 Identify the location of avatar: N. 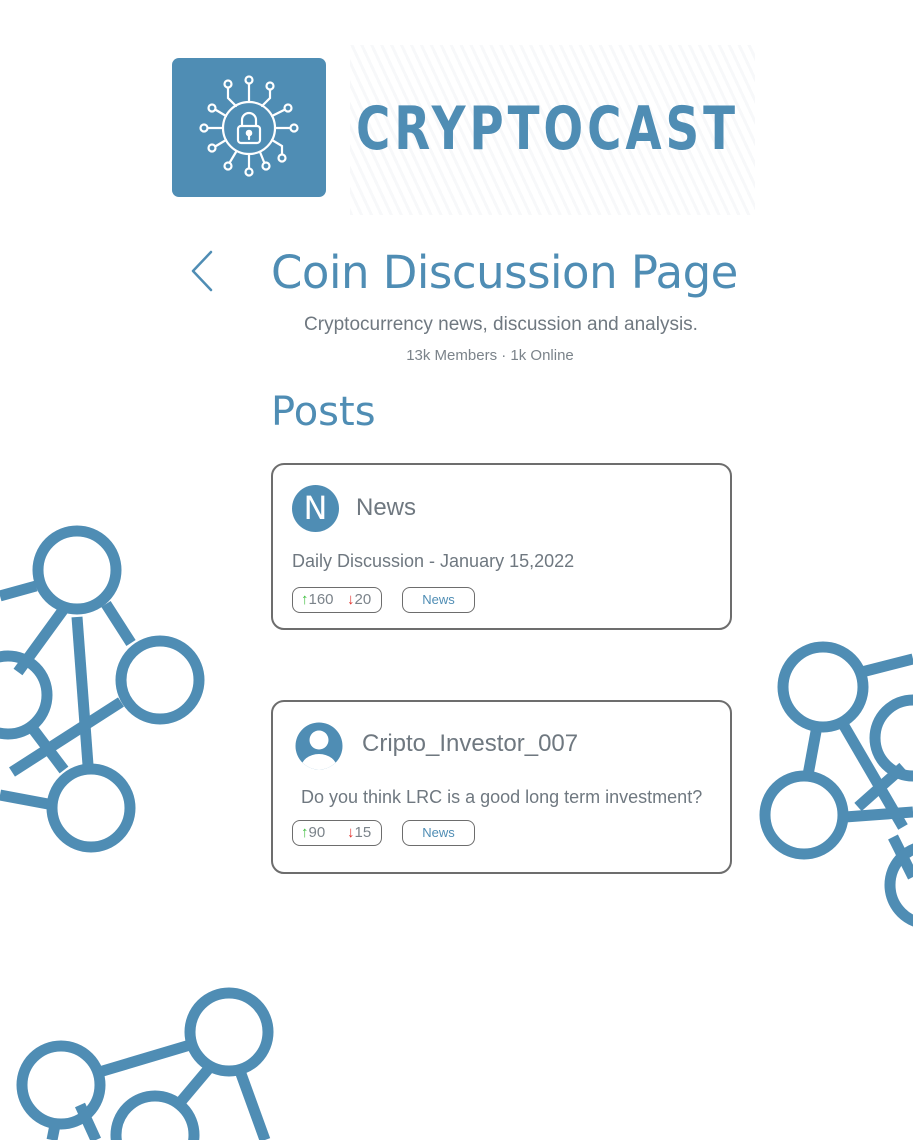
(315, 508).